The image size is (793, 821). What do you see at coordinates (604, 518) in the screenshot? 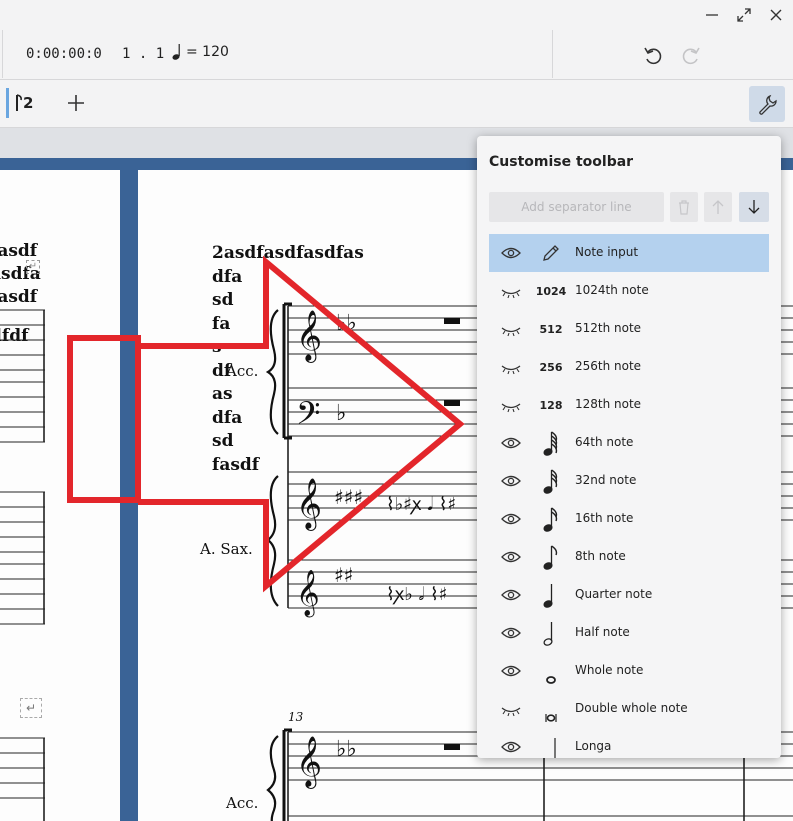
I see `toolbar-item-label: 16th note` at bounding box center [604, 518].